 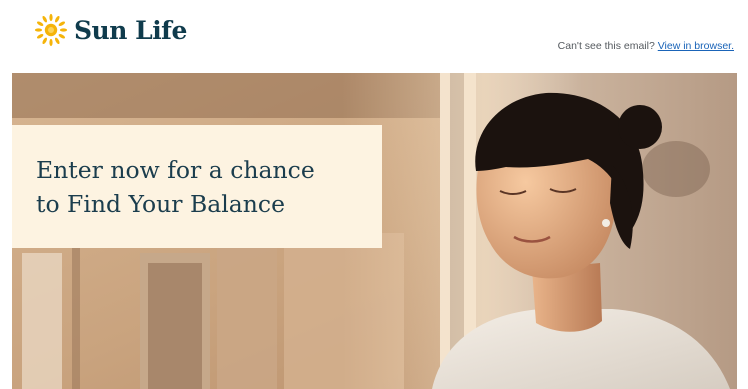 I want to click on view-in-browser-link: View in browser., so click(x=696, y=46).